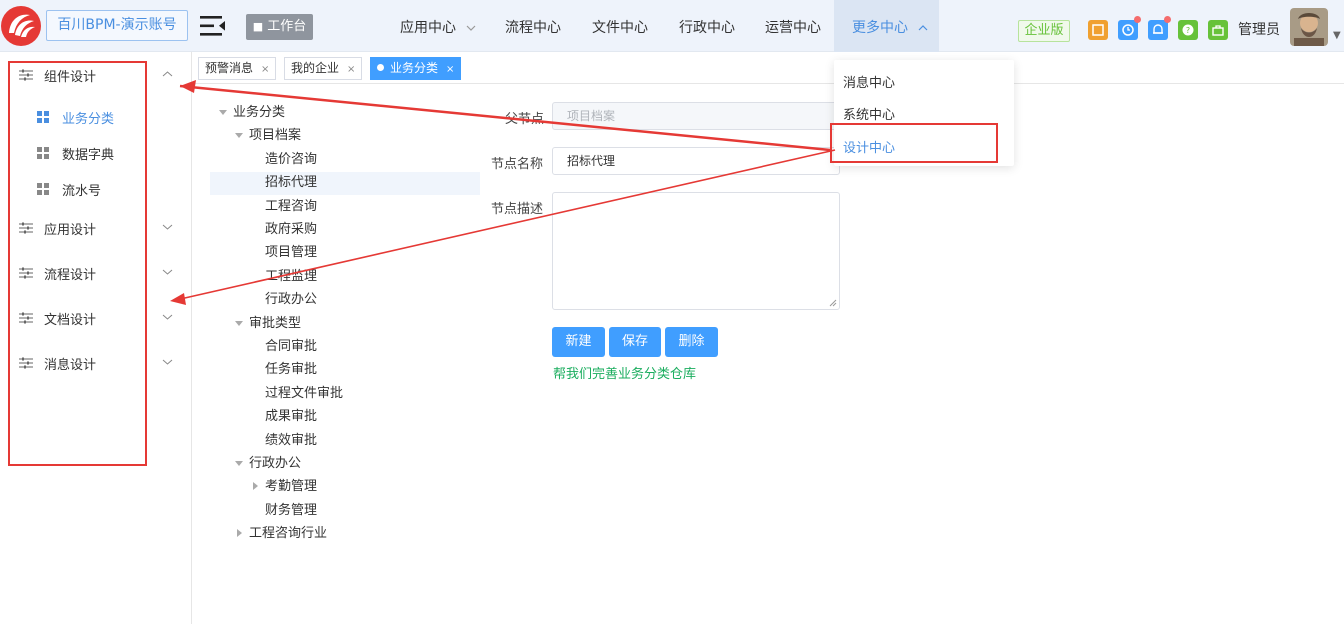 The height and width of the screenshot is (624, 1344). I want to click on parent-node-label: 父节点, so click(525, 119).